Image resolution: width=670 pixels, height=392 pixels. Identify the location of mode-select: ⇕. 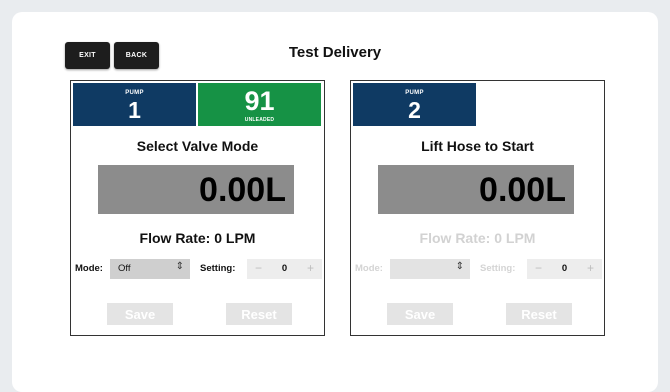
(430, 269).